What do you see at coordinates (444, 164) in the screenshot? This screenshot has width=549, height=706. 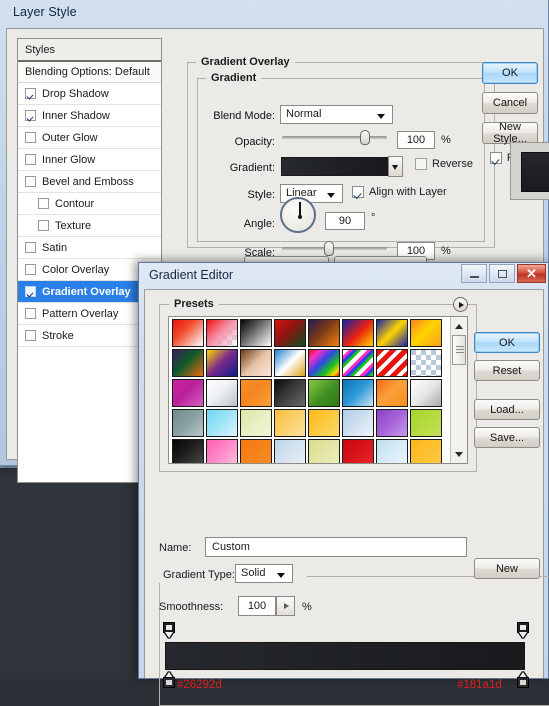 I see `reverse-checkbox: Reverse` at bounding box center [444, 164].